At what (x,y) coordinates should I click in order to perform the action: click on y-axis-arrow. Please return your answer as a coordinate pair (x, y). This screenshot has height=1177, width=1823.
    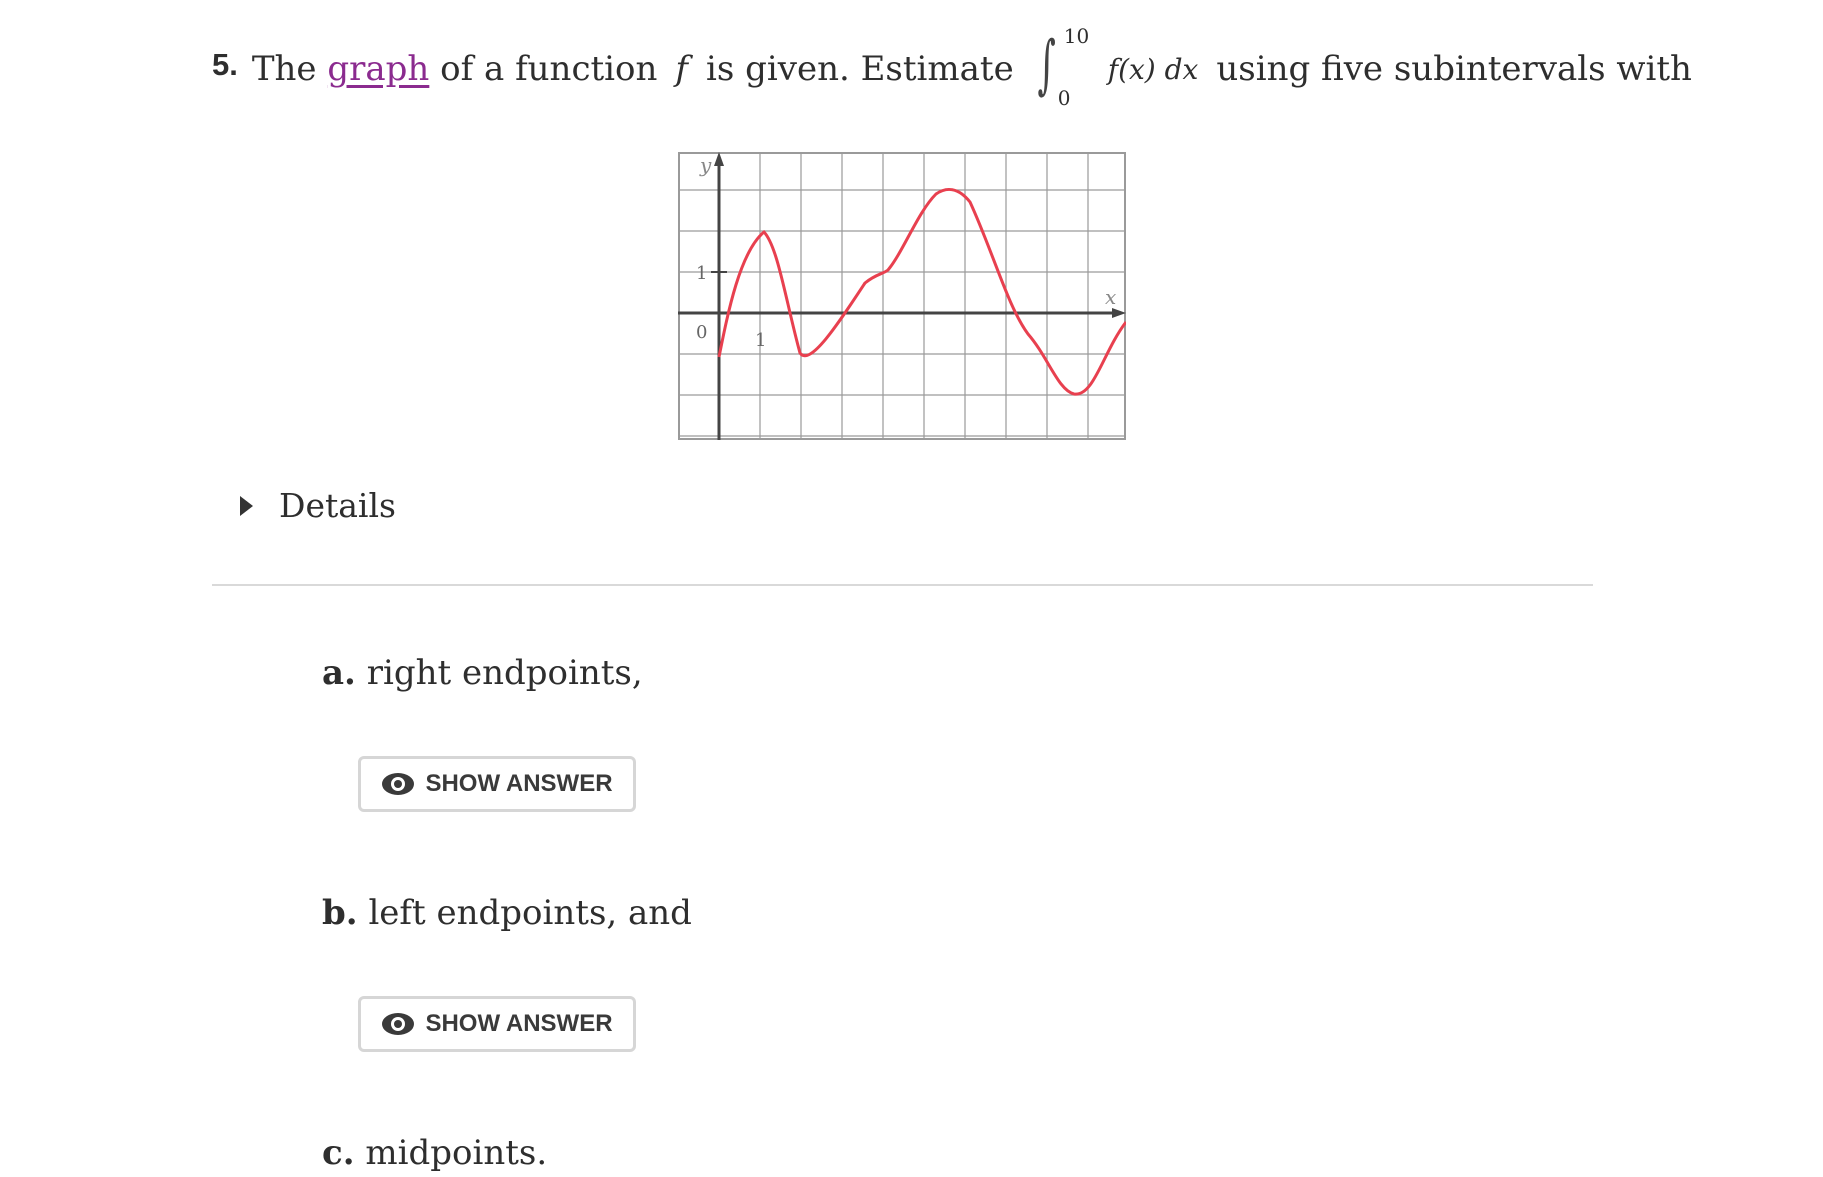
    Looking at the image, I should click on (719, 159).